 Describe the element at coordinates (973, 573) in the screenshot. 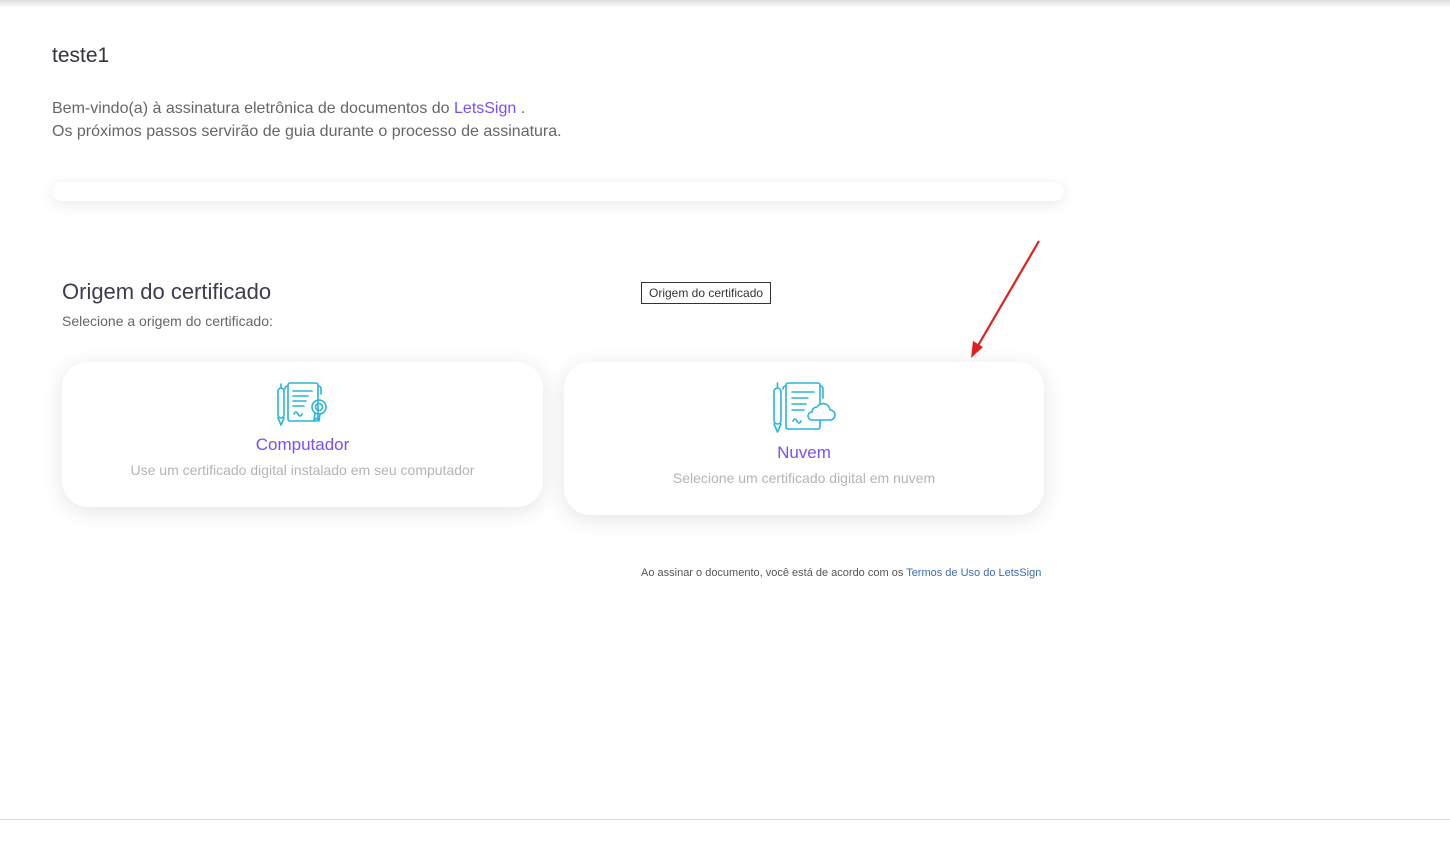

I see `terms-link: Termos de Uso do LetsSign` at that location.